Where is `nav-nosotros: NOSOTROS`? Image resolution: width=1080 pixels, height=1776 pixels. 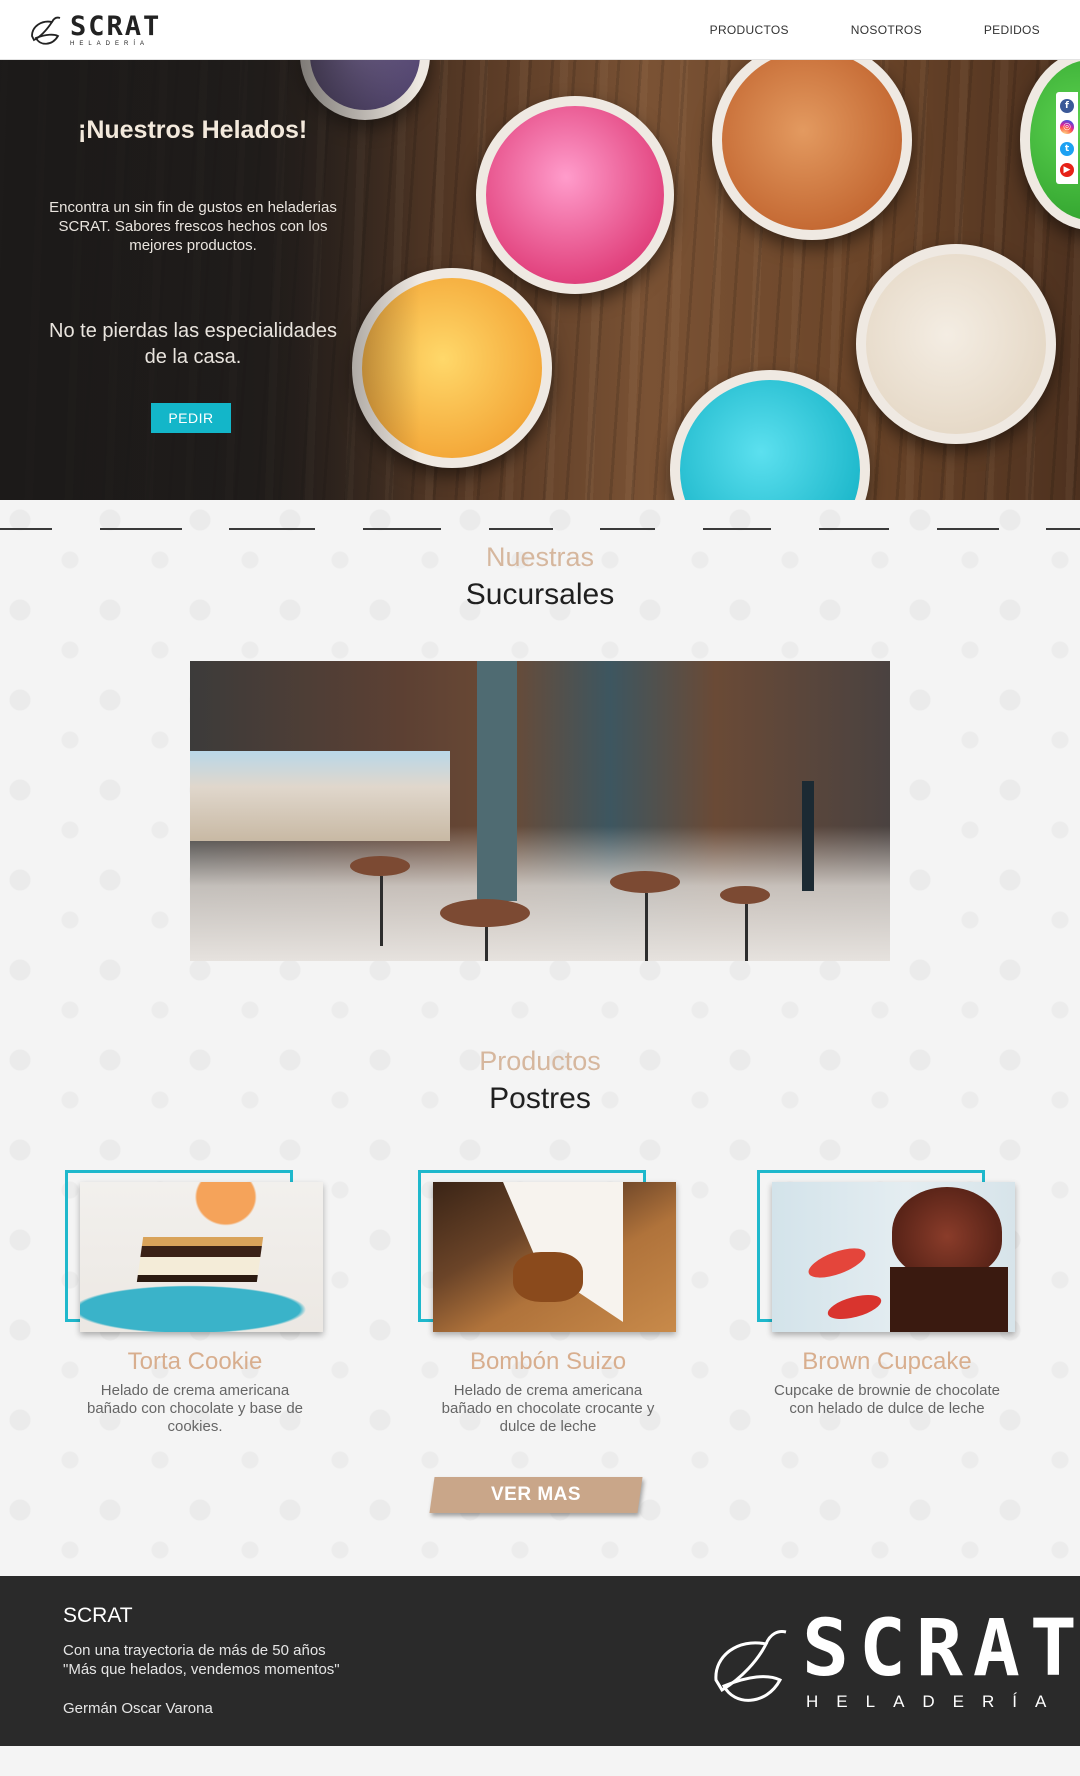
nav-nosotros: NOSOTROS is located at coordinates (886, 30).